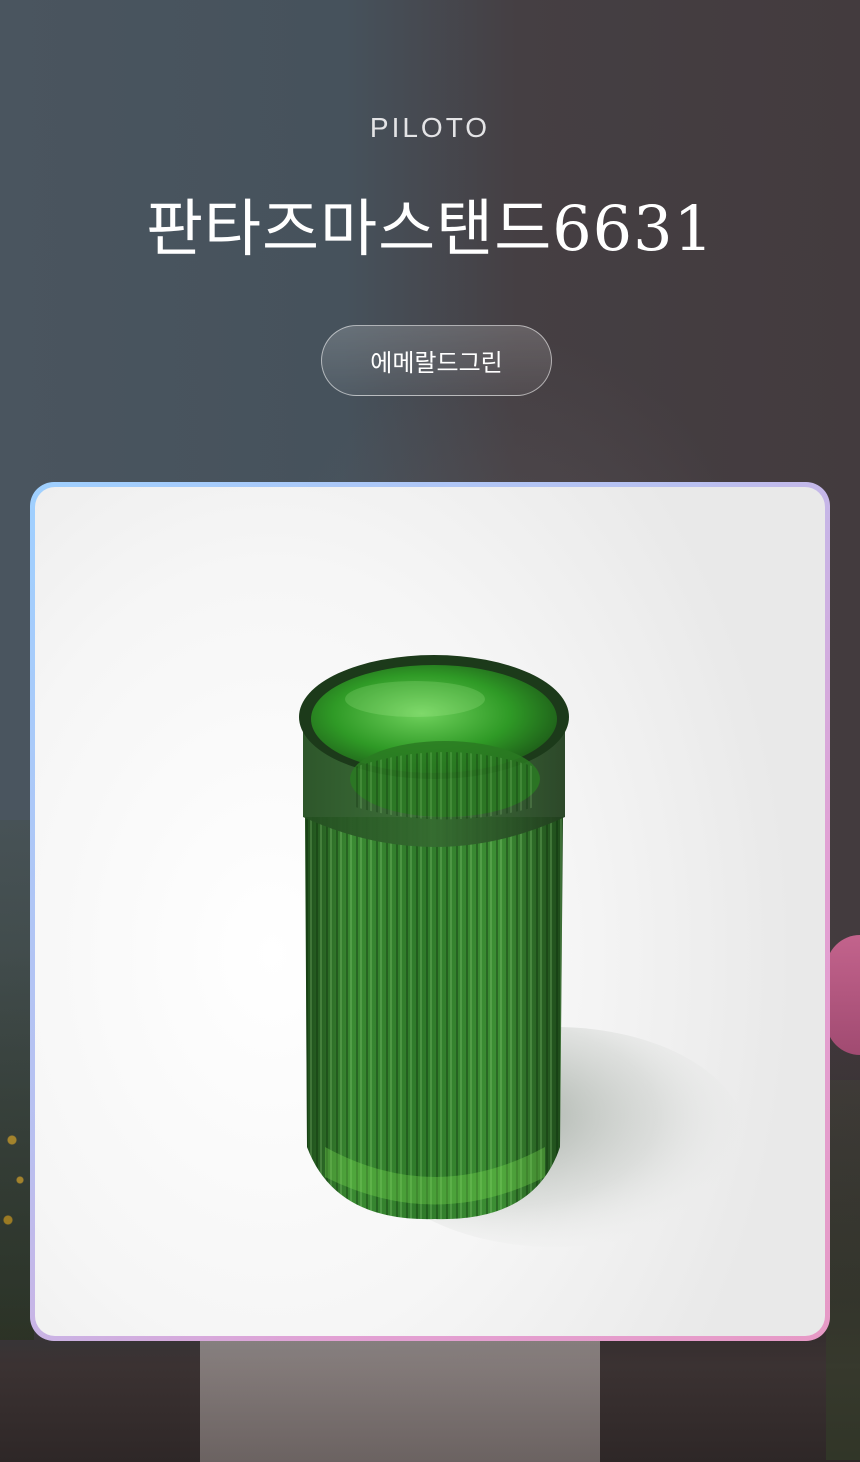 This screenshot has width=860, height=1462. Describe the element at coordinates (843, 1270) in the screenshot. I see `background-plant-right` at that location.